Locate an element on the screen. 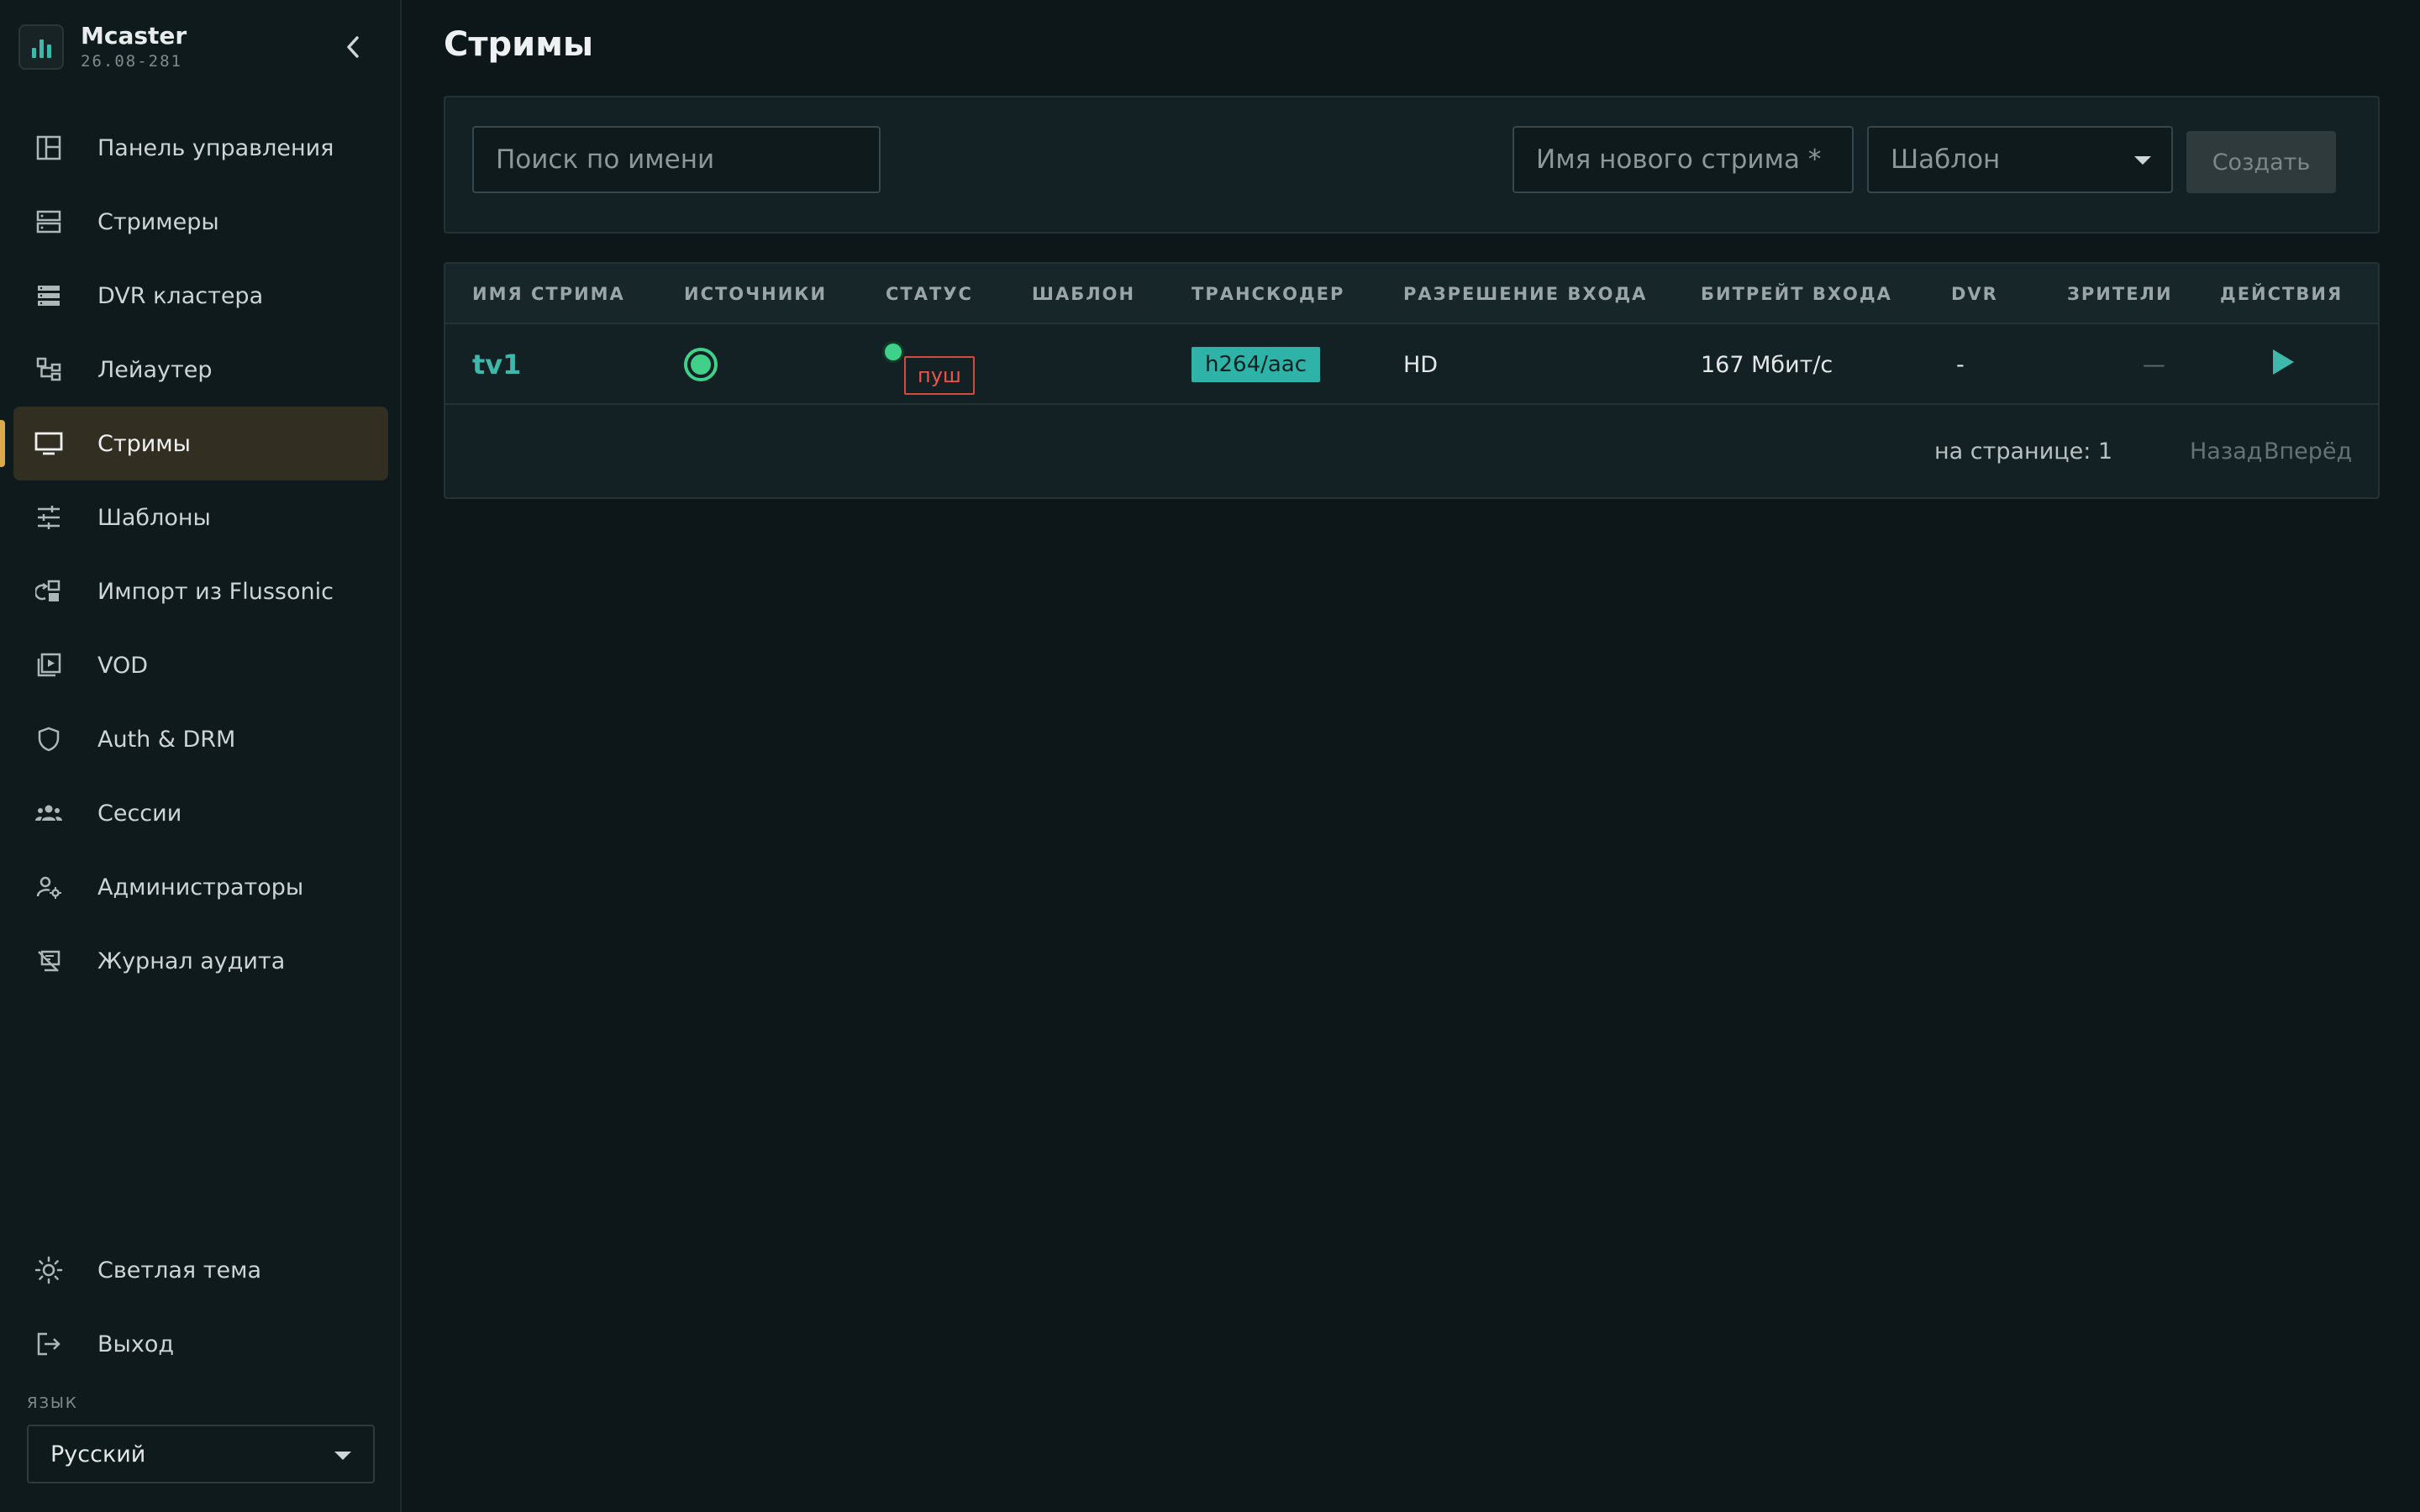  sidebar-item-label: DVR кластера is located at coordinates (180, 295).